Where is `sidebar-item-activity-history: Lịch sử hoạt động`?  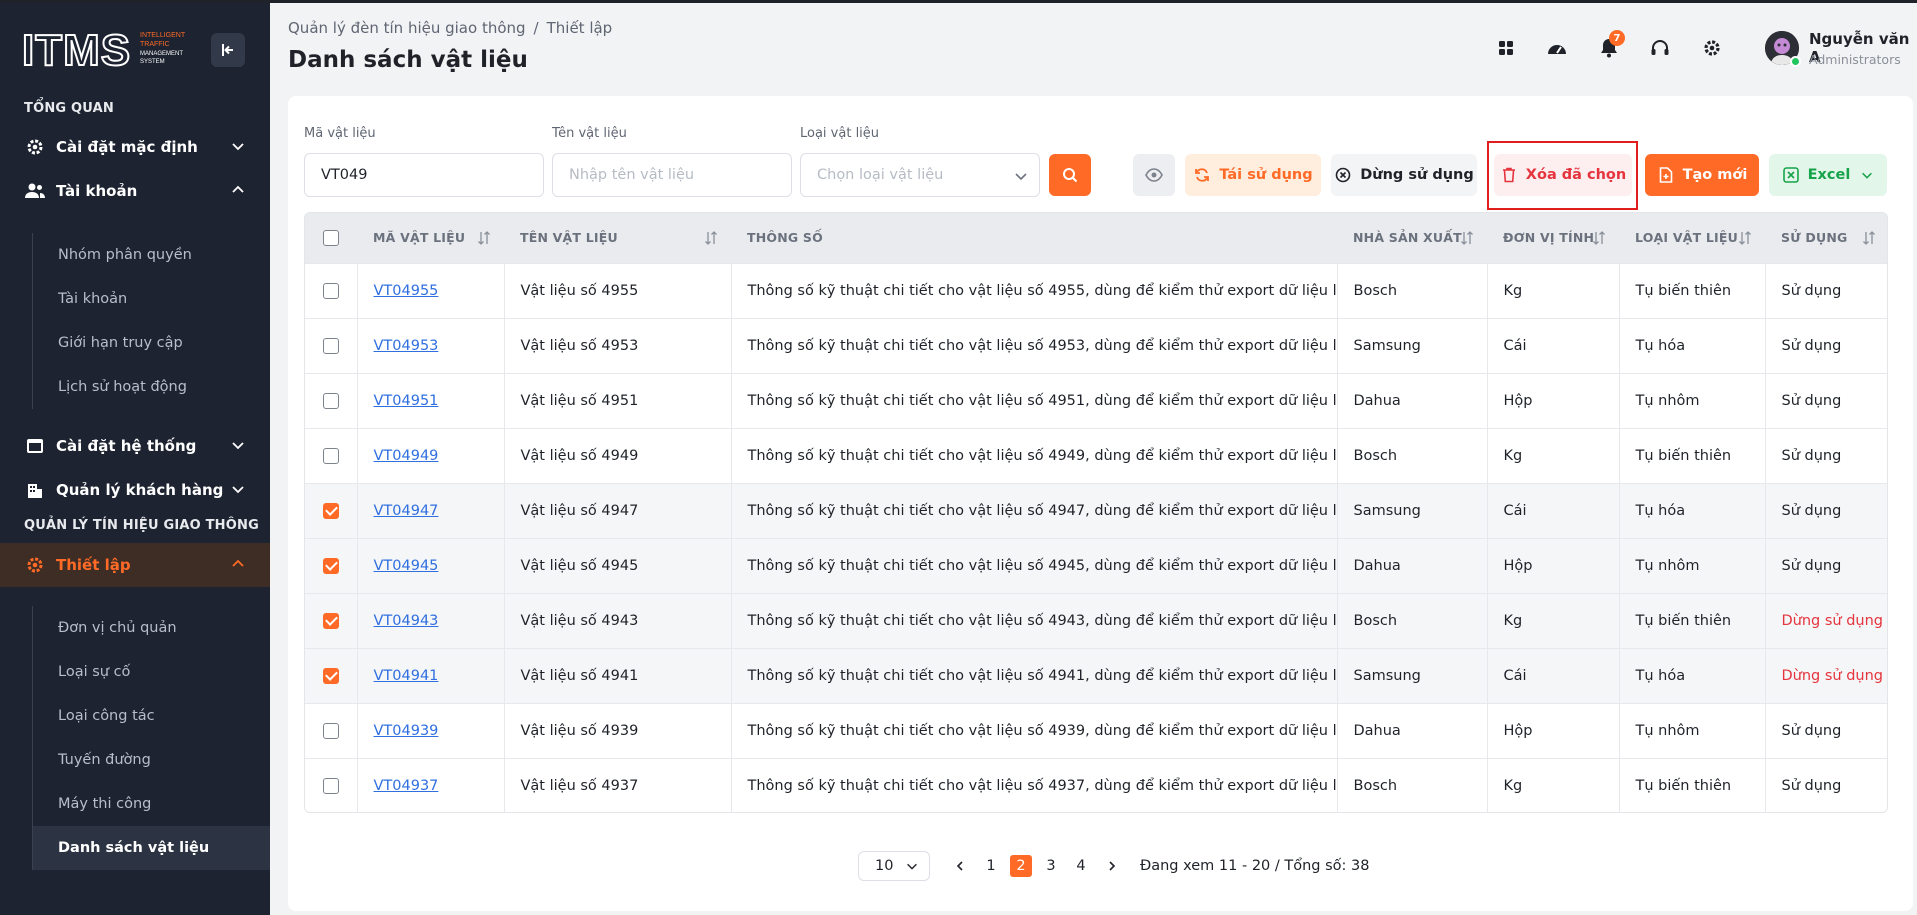 sidebar-item-activity-history: Lịch sử hoạt động is located at coordinates (151, 387).